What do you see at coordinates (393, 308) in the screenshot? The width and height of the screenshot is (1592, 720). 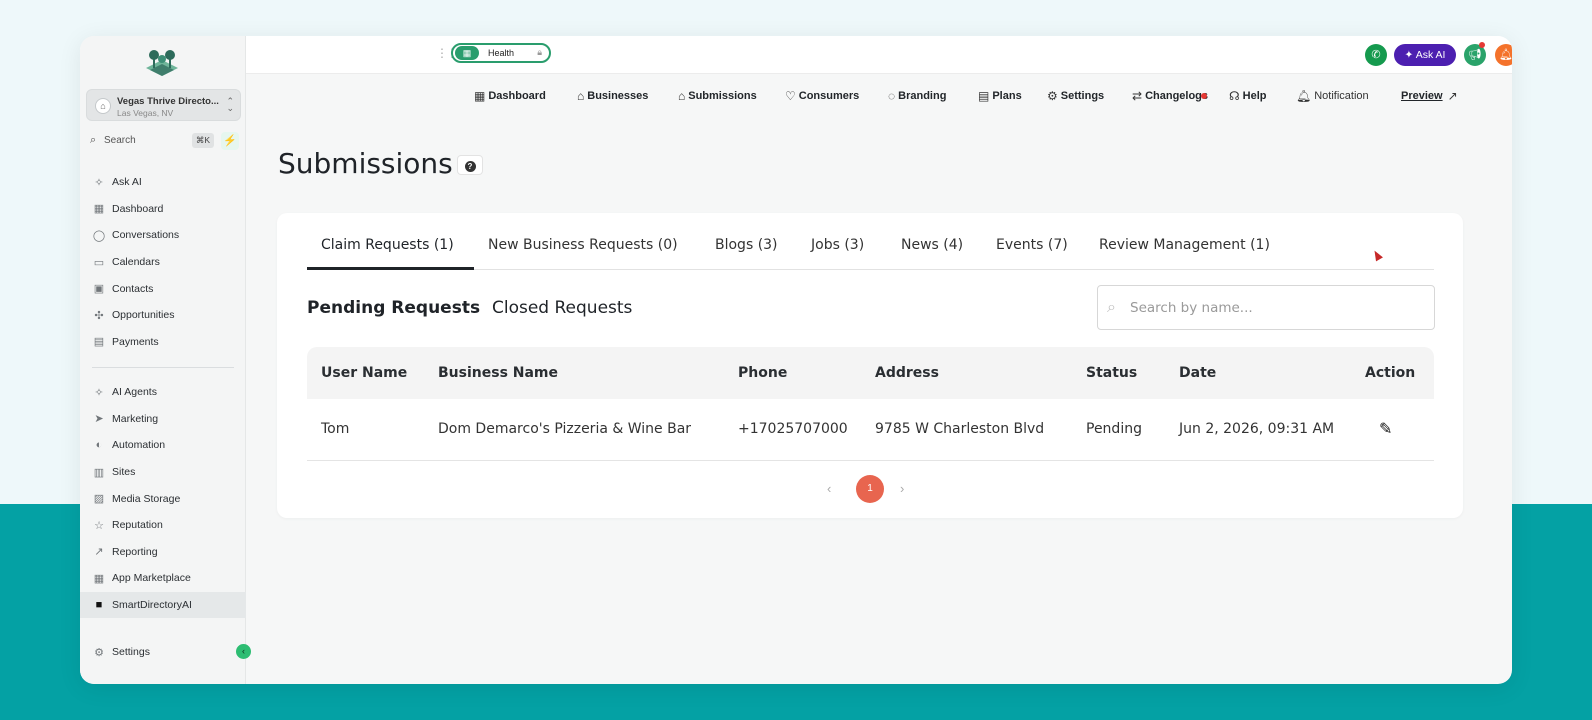 I see `subtab-pending-requests: Pending Requests` at bounding box center [393, 308].